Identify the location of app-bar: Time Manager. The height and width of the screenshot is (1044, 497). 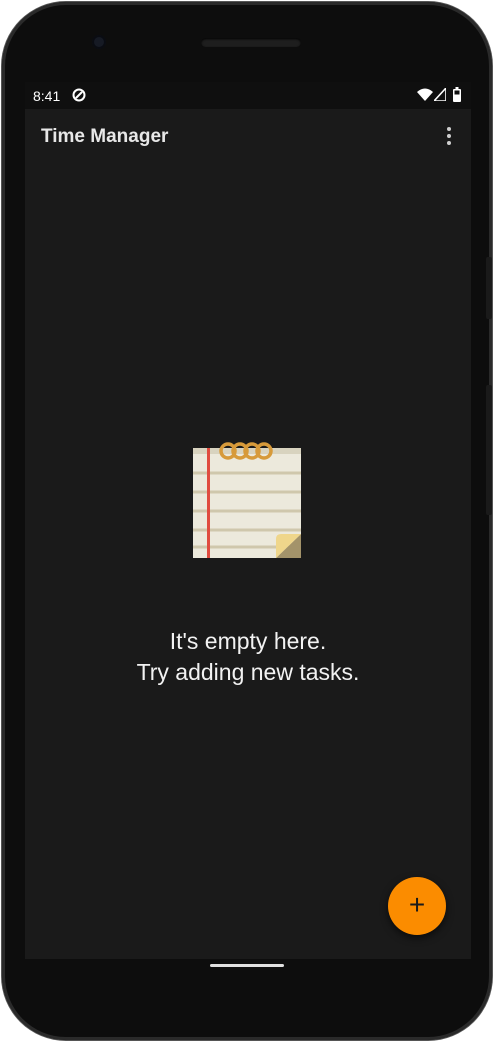
(248, 137).